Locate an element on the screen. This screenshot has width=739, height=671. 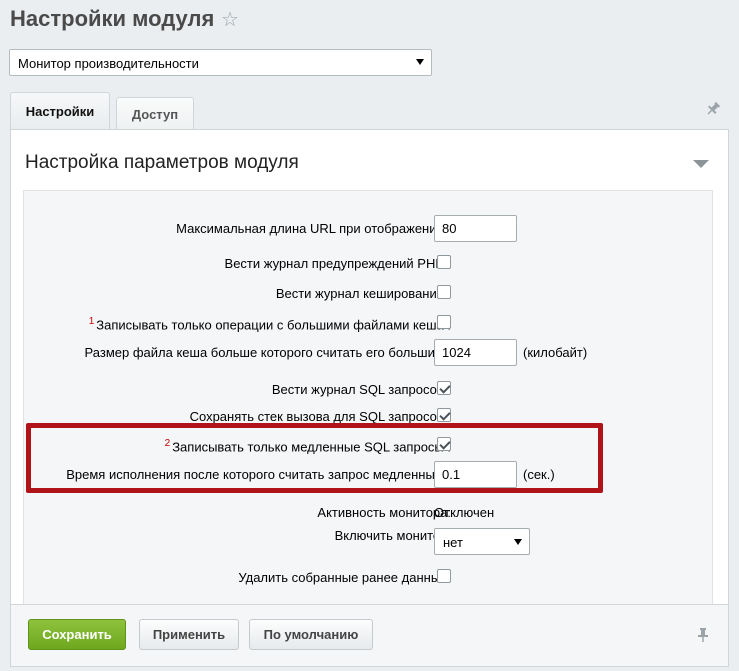
log-php-warnings-label: Вести журнал предупреждений PHP : is located at coordinates (337, 263).